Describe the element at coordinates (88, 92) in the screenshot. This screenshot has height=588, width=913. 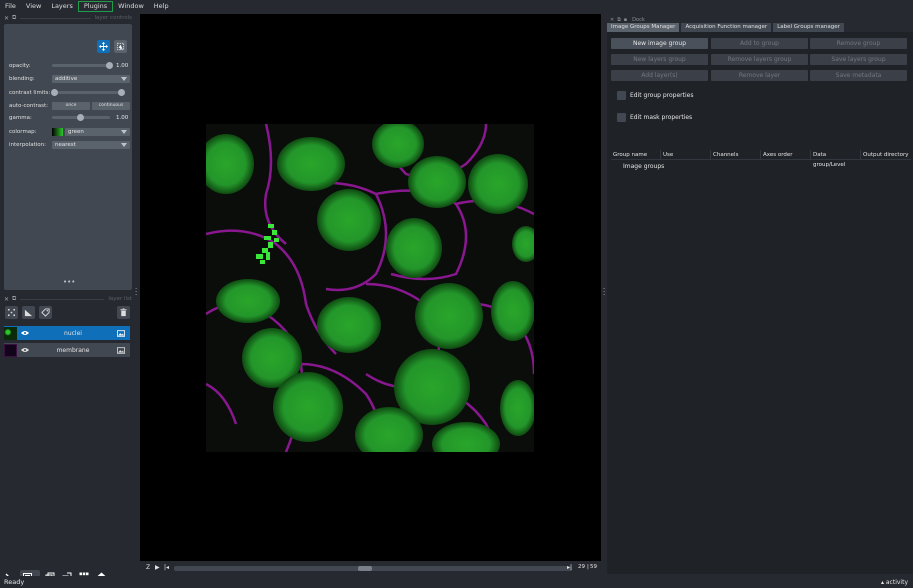
I see `contrast-range-slider` at that location.